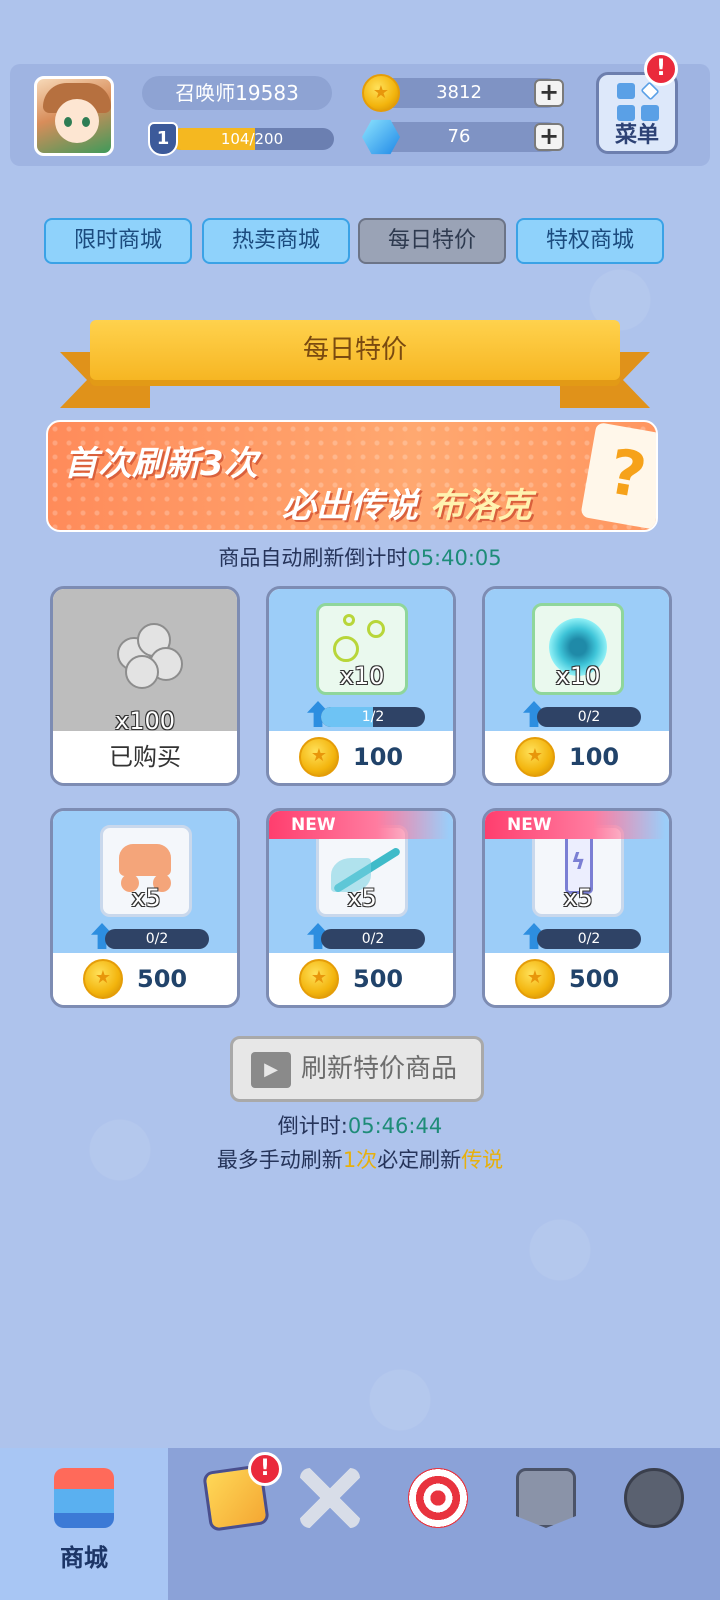  What do you see at coordinates (432, 241) in the screenshot?
I see `tab-daily-deals: 每日特价` at bounding box center [432, 241].